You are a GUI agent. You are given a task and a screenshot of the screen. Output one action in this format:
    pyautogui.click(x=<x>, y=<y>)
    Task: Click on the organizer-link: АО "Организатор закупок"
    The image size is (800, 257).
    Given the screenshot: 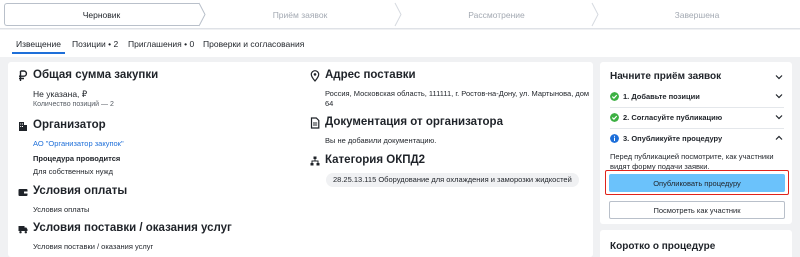 What is the action you would take?
    pyautogui.click(x=78, y=143)
    